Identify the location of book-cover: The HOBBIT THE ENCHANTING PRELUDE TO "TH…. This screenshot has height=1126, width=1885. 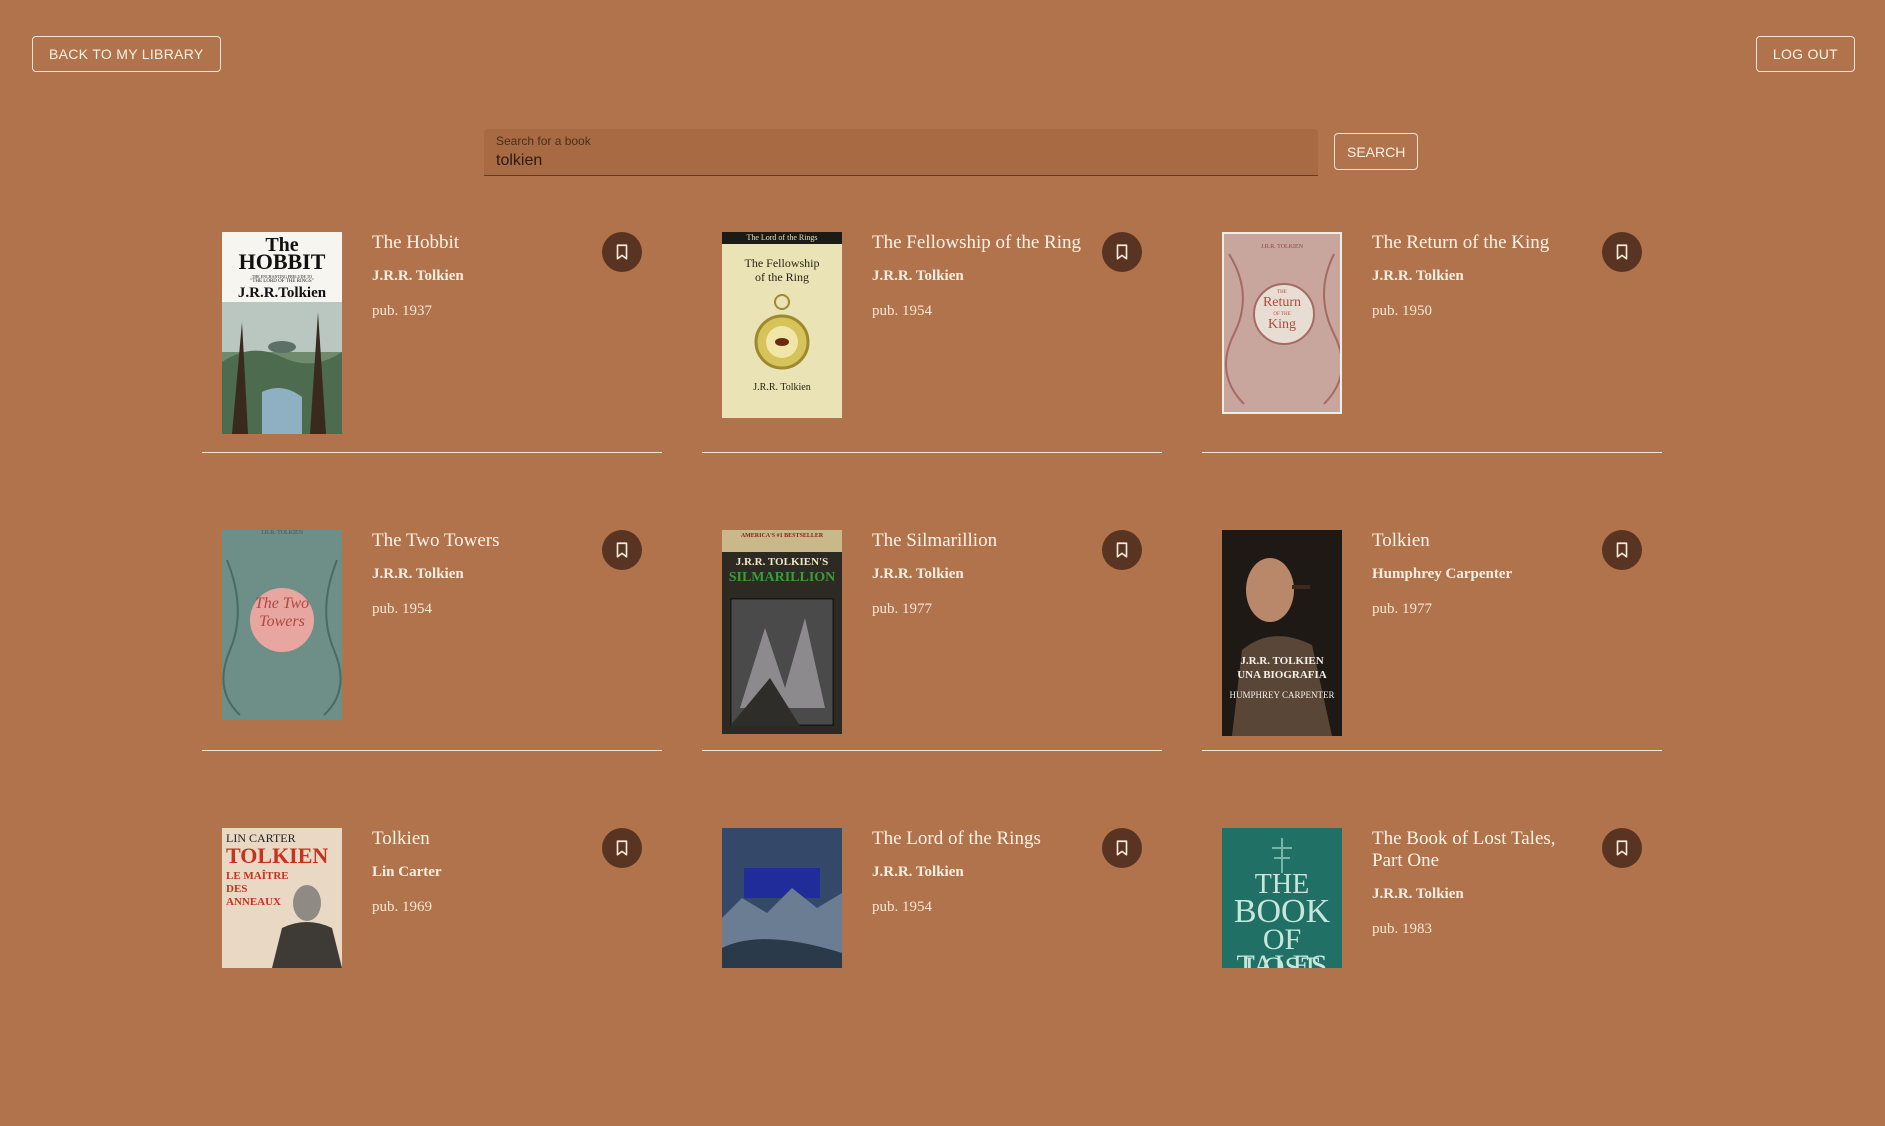
(282, 333).